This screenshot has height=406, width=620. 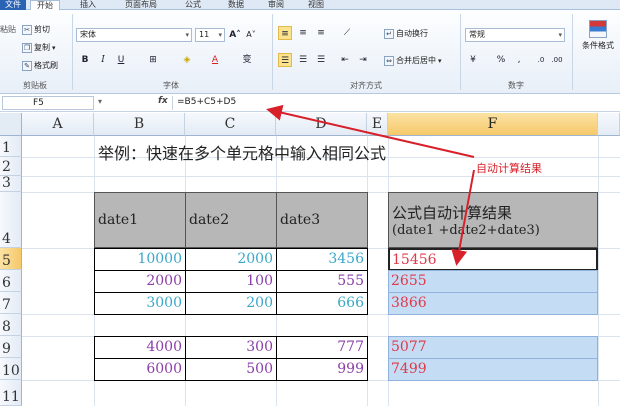 What do you see at coordinates (463, 217) in the screenshot?
I see `arrow-to-result` at bounding box center [463, 217].